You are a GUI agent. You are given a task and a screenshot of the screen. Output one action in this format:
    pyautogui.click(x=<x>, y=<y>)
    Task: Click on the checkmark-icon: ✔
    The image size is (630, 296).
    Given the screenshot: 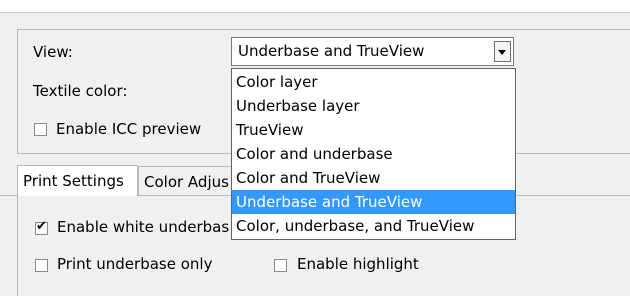 What is the action you would take?
    pyautogui.click(x=41, y=226)
    